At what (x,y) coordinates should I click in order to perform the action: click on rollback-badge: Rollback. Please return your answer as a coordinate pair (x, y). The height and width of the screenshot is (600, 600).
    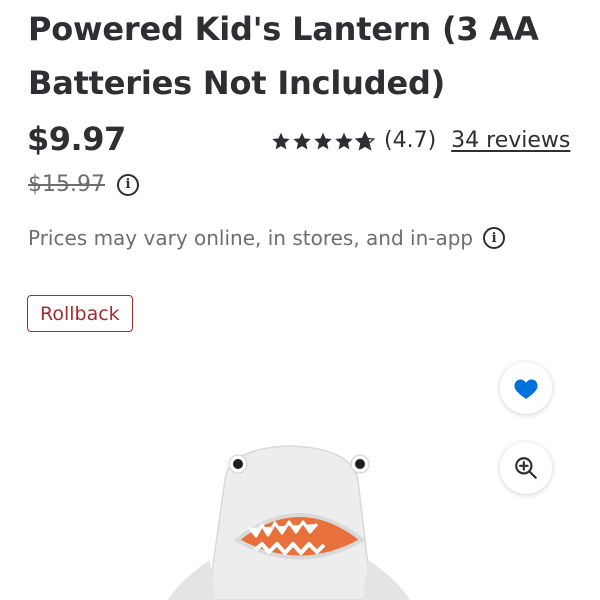
    Looking at the image, I should click on (80, 313).